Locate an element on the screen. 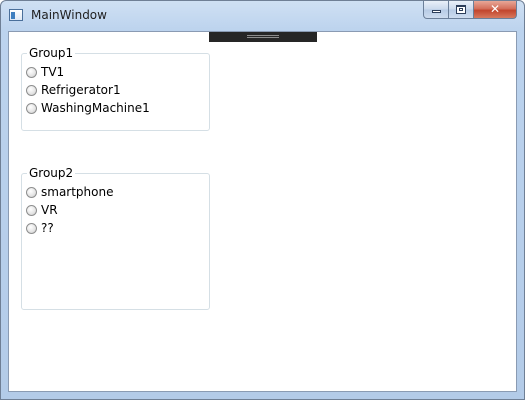 Image resolution: width=525 pixels, height=400 pixels. radio-list: smartphone VR ?? is located at coordinates (70, 210).